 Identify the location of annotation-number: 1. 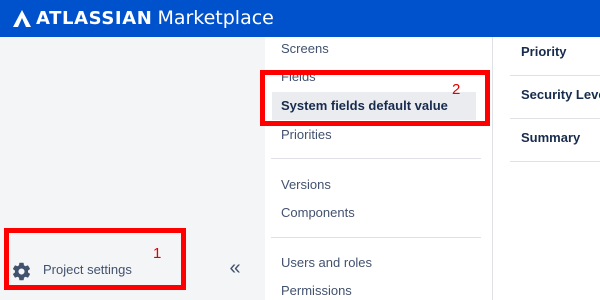
(157, 253).